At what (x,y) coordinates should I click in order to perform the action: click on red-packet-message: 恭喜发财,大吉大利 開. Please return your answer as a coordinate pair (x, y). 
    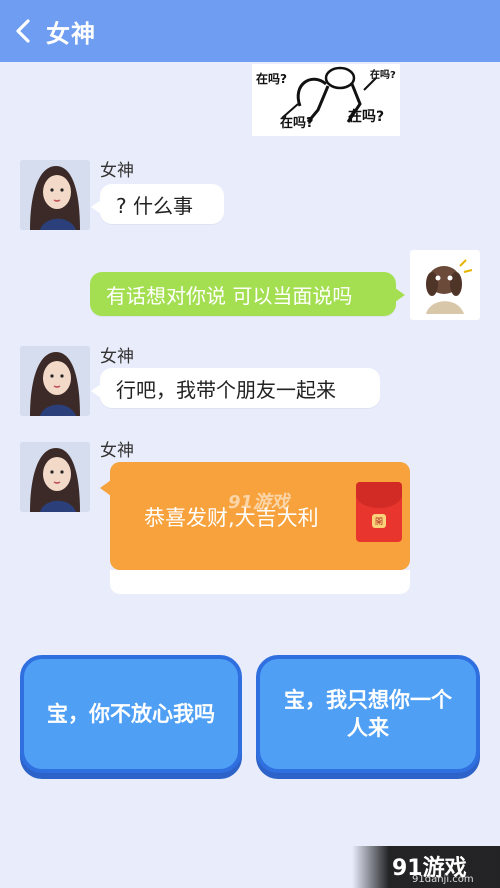
    Looking at the image, I should click on (255, 516).